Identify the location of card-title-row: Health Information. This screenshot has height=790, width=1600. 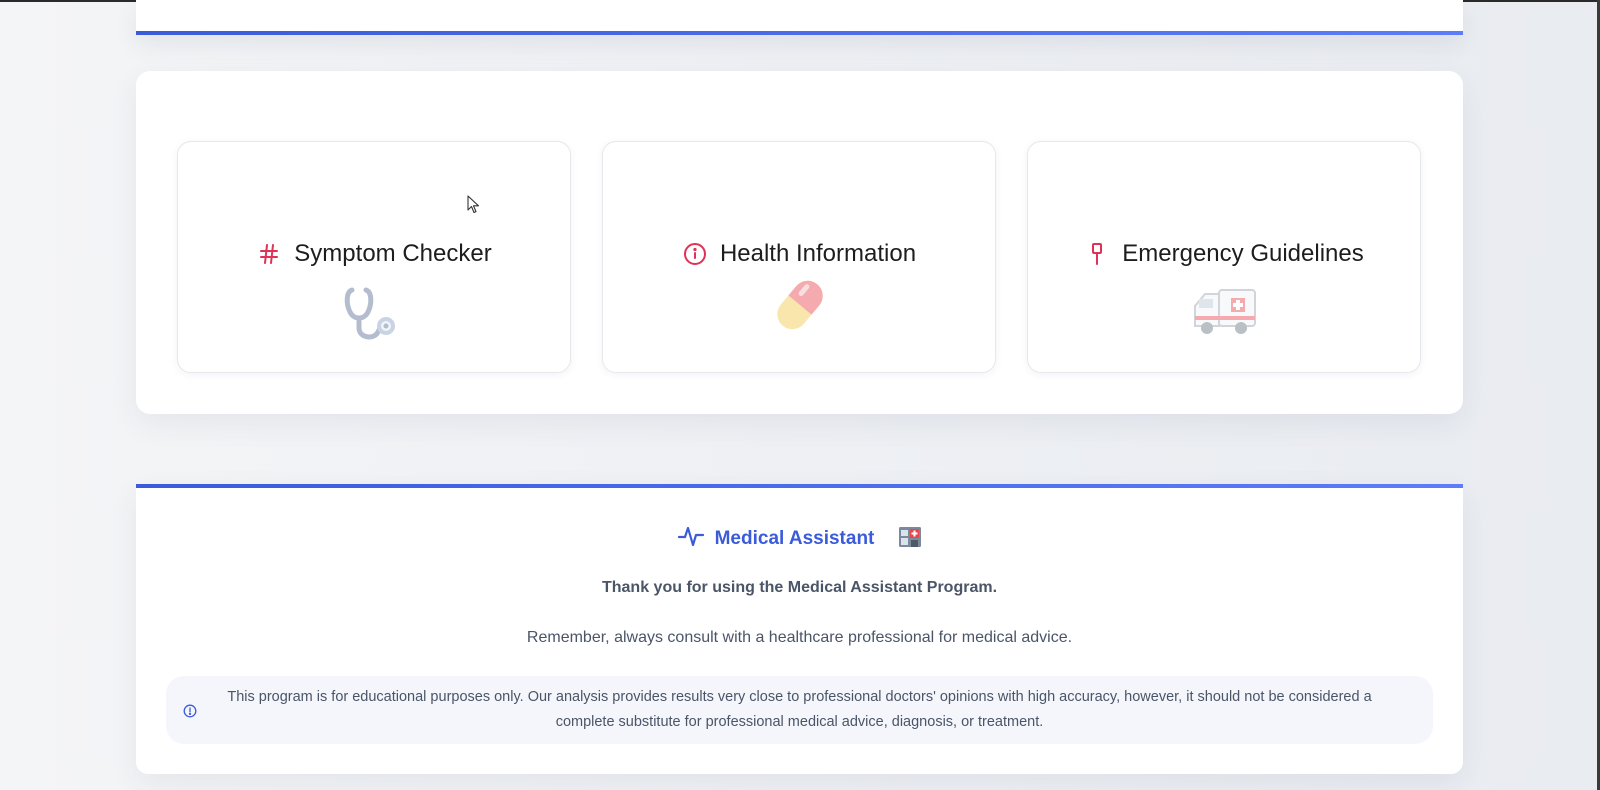
(799, 254).